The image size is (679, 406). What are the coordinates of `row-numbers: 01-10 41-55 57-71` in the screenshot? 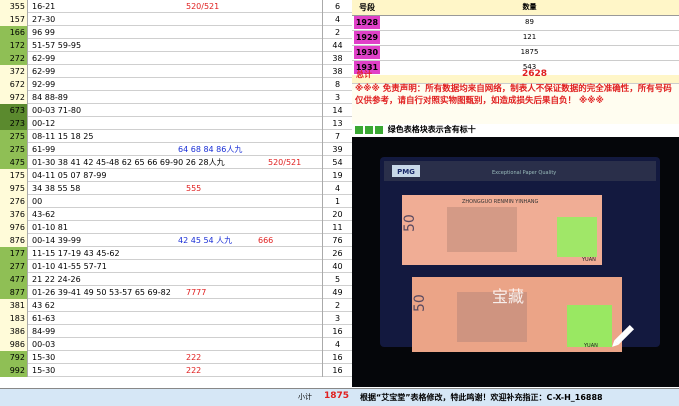 It's located at (69, 266).